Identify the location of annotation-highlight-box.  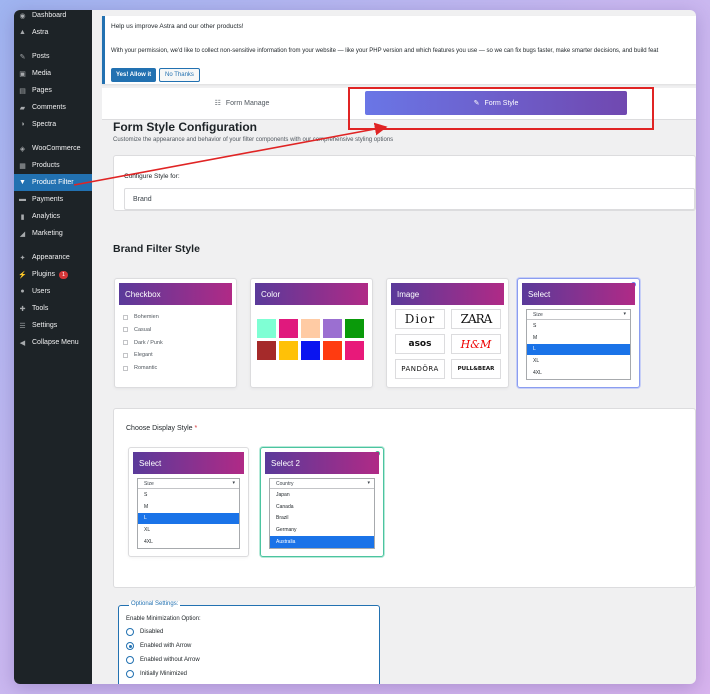
(501, 108).